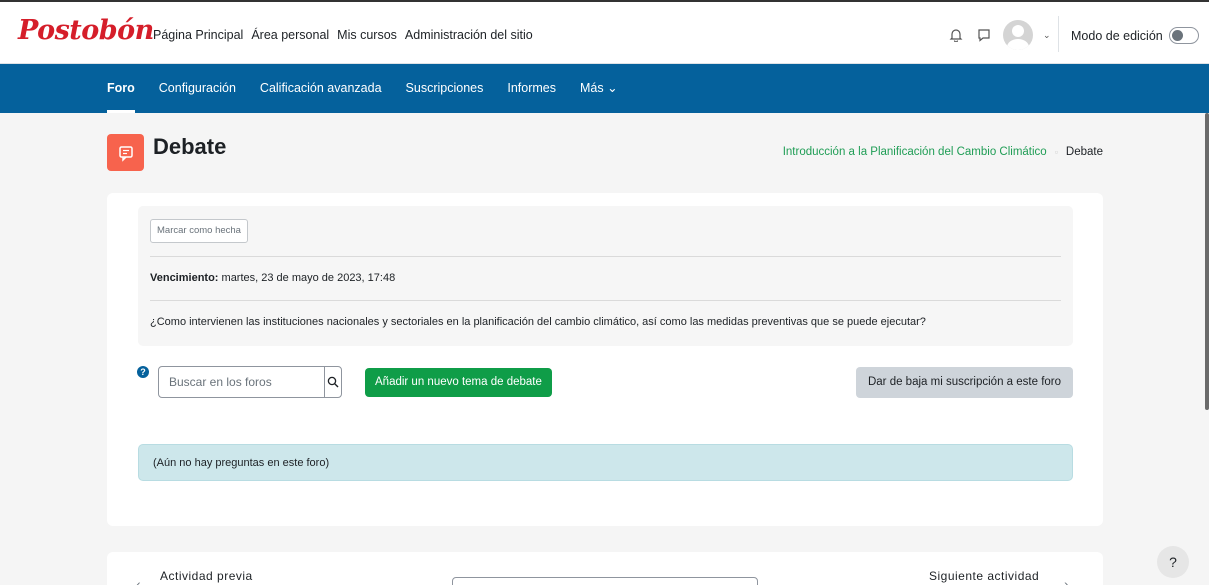  I want to click on due-label: Vencimiento:, so click(184, 278).